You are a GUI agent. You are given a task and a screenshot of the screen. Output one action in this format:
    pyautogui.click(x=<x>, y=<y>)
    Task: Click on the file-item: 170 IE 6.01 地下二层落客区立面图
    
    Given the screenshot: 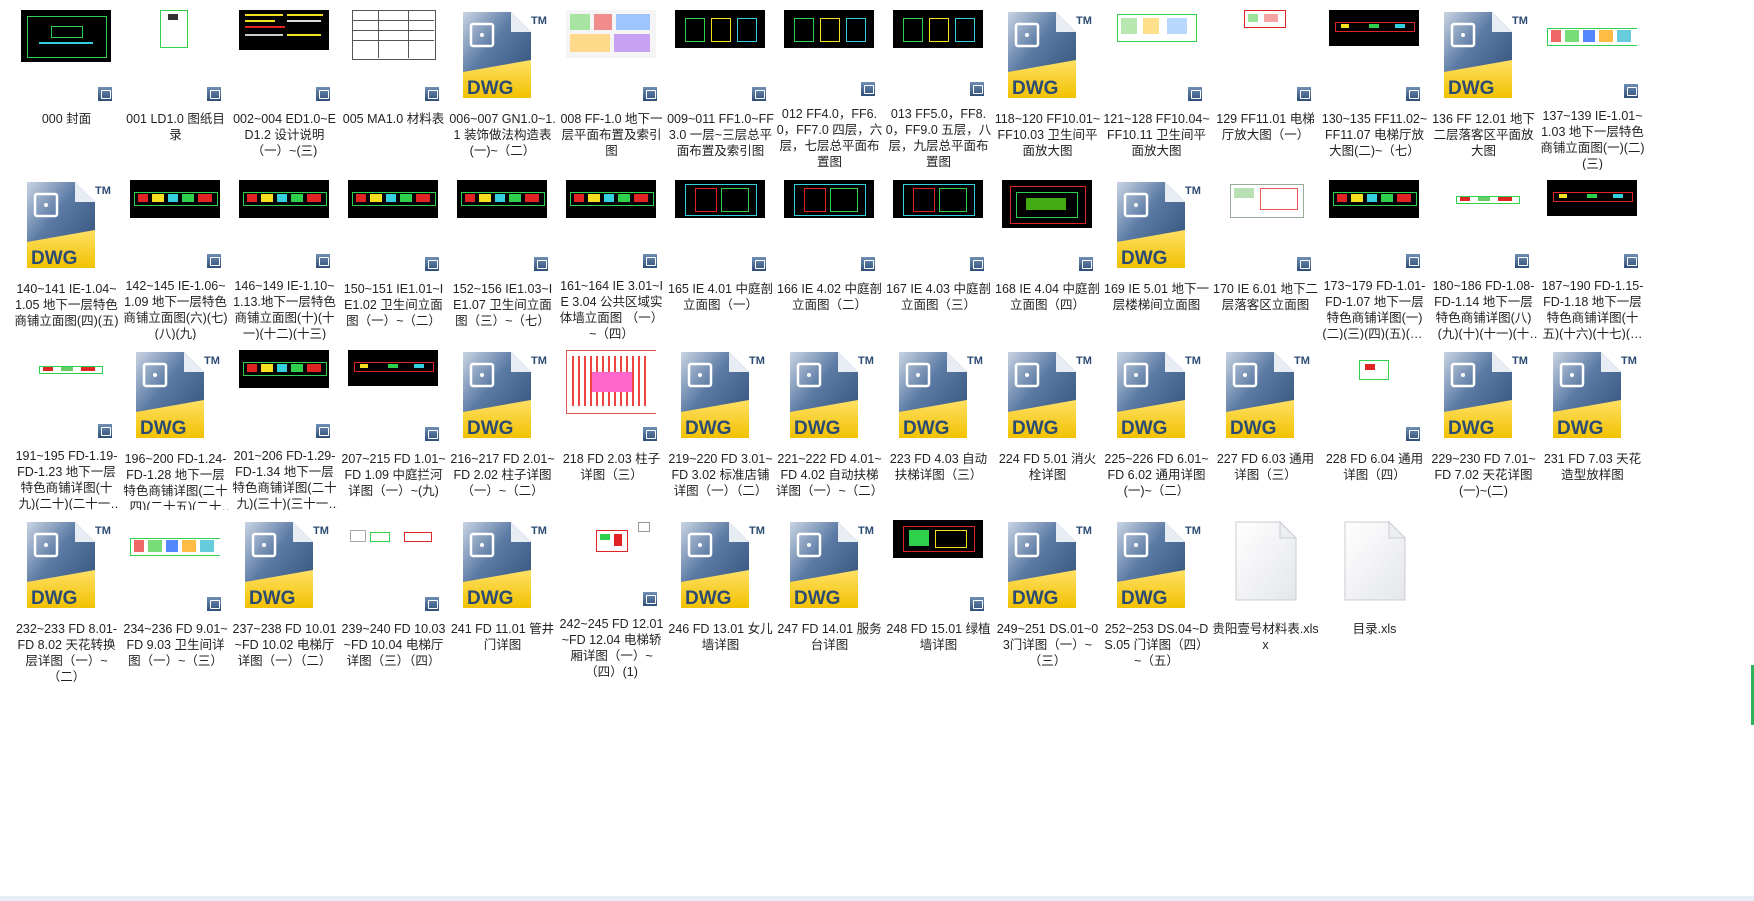 What is the action you would take?
    pyautogui.click(x=1265, y=255)
    